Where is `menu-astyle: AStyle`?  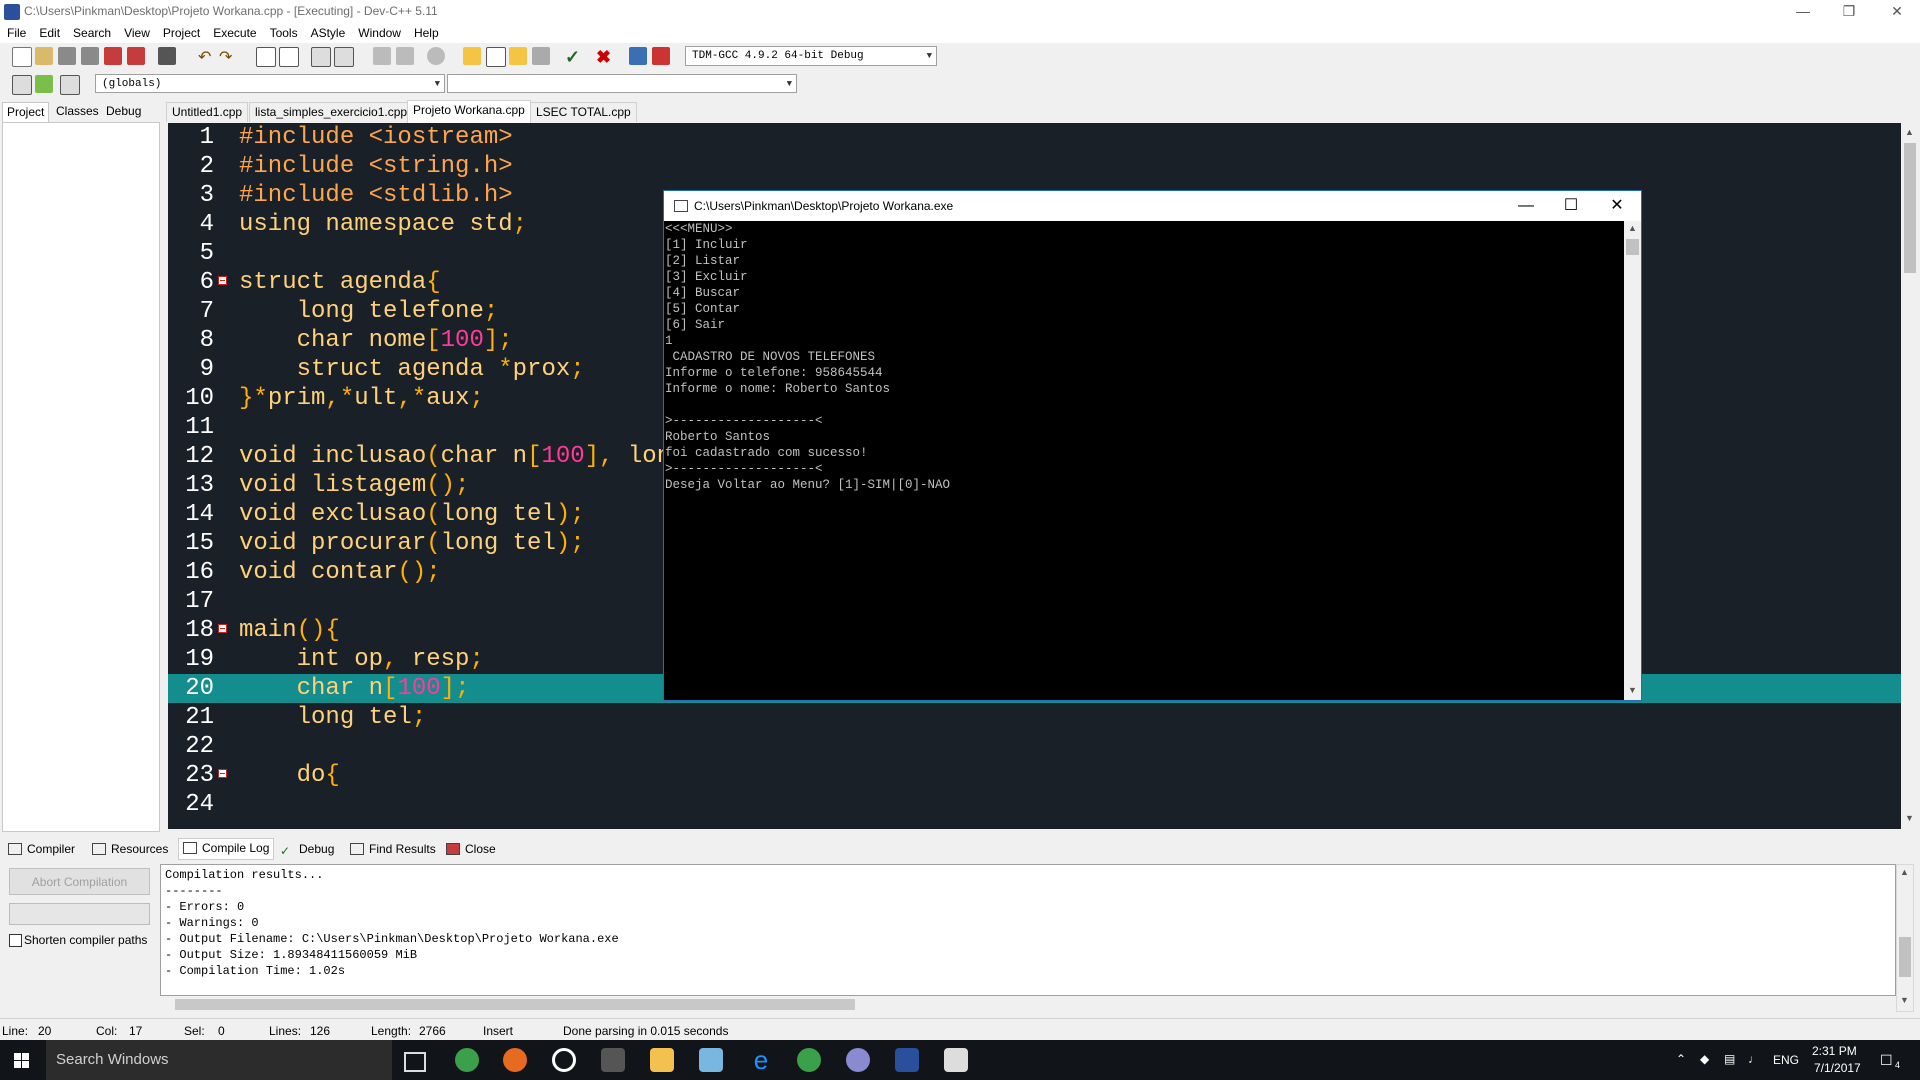 menu-astyle: AStyle is located at coordinates (328, 32).